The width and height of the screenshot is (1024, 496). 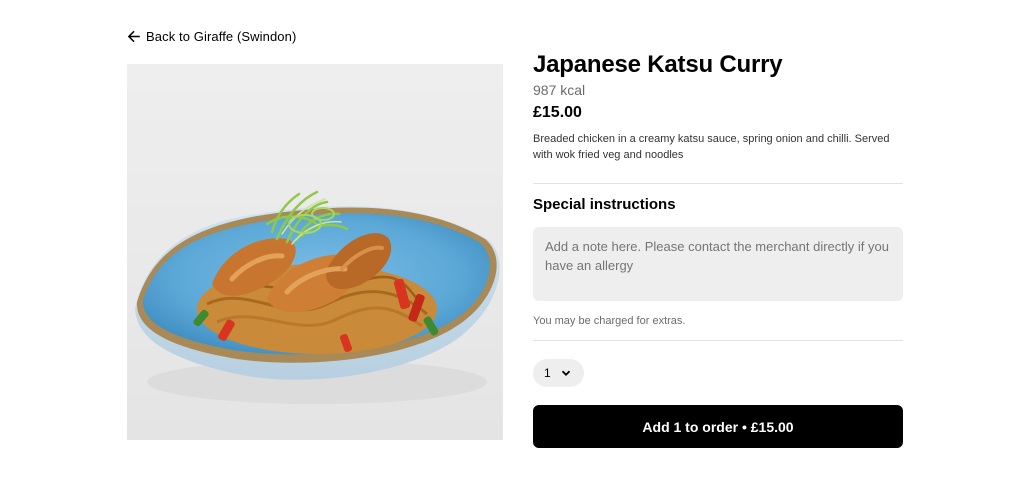 What do you see at coordinates (221, 36) in the screenshot?
I see `back-link-label: Back to Giraffe (Swindon)` at bounding box center [221, 36].